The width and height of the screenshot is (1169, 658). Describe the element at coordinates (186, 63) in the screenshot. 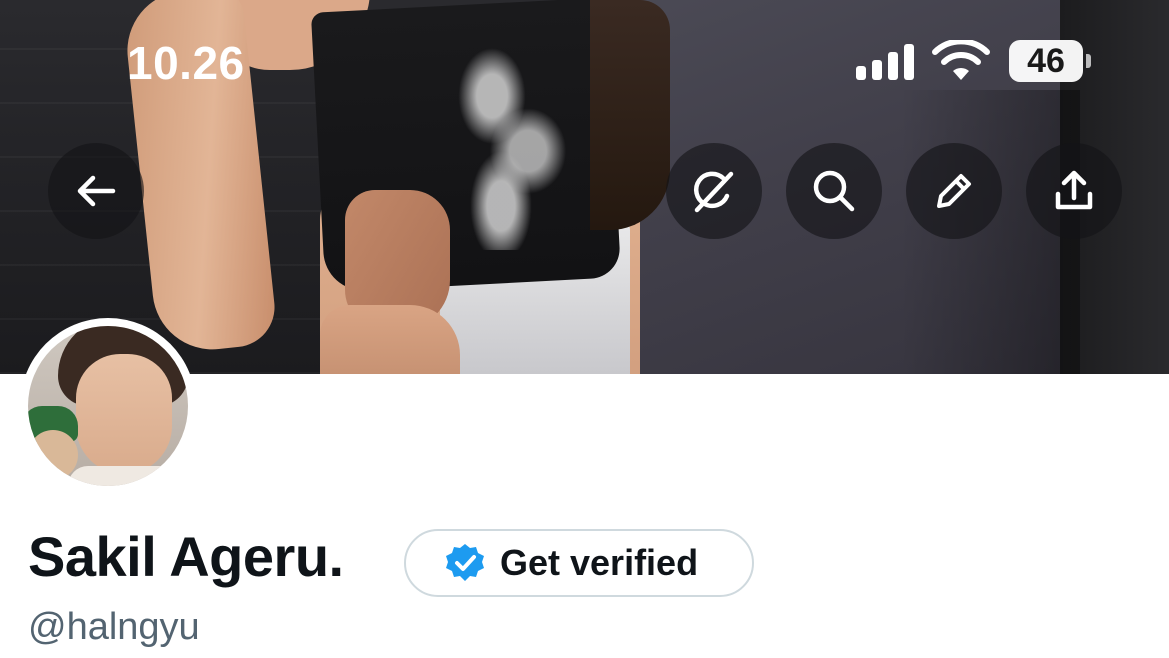

I see `status-time: 10.26` at that location.